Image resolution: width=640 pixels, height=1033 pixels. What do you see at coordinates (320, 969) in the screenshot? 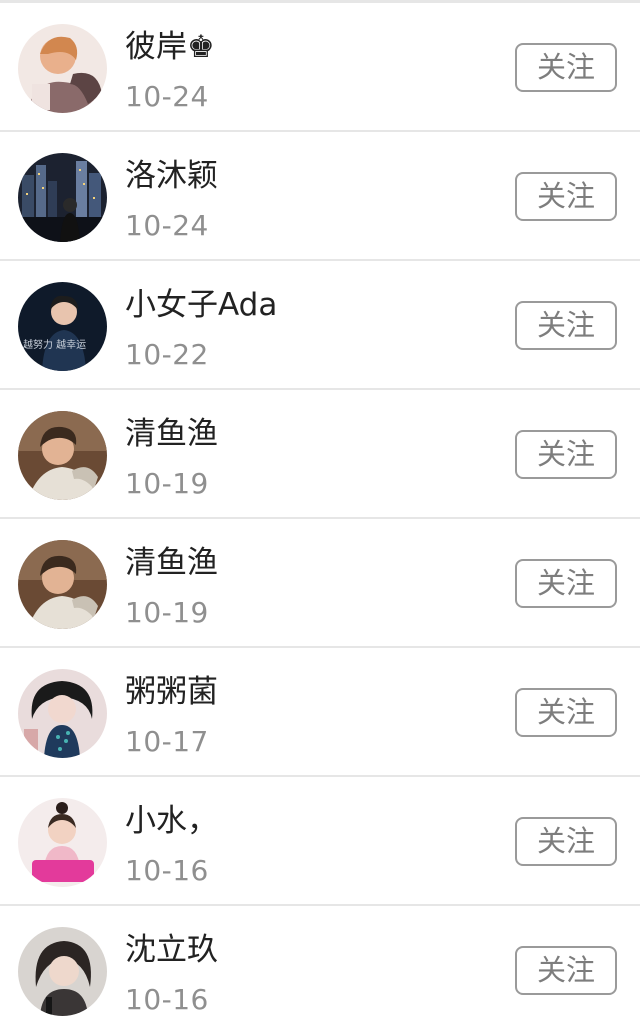
I see `list-item: 沈立玖 10-16 关注` at bounding box center [320, 969].